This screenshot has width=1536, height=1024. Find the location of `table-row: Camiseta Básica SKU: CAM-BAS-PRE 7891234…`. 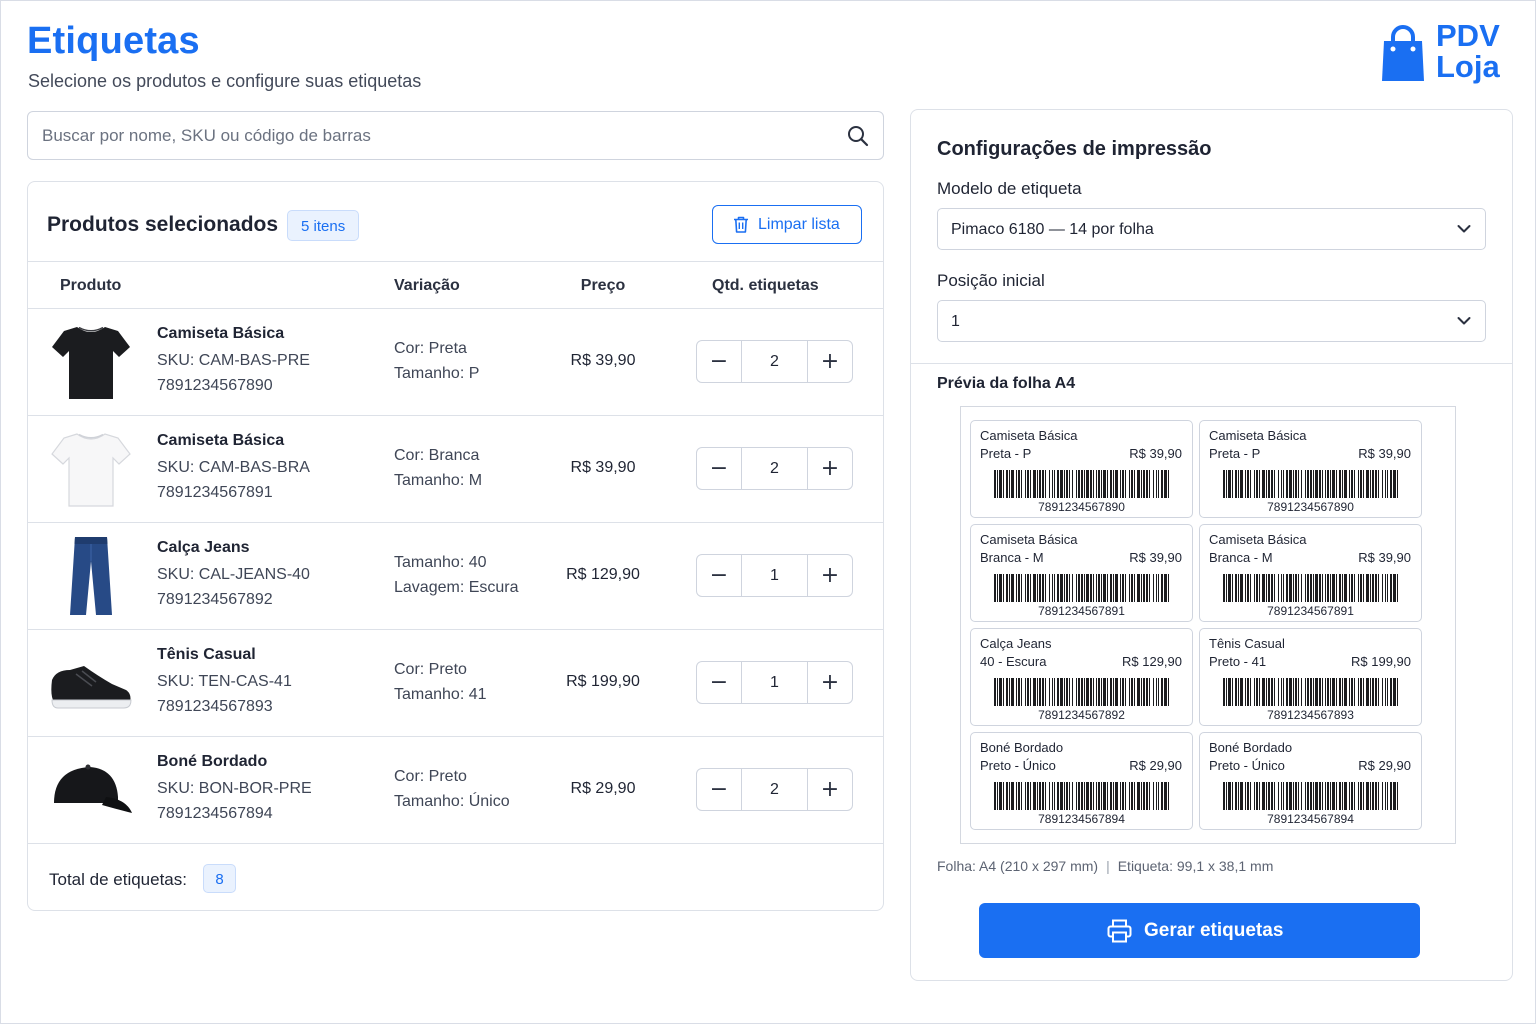

table-row: Camiseta Básica SKU: CAM-BAS-PRE 7891234… is located at coordinates (455, 362).